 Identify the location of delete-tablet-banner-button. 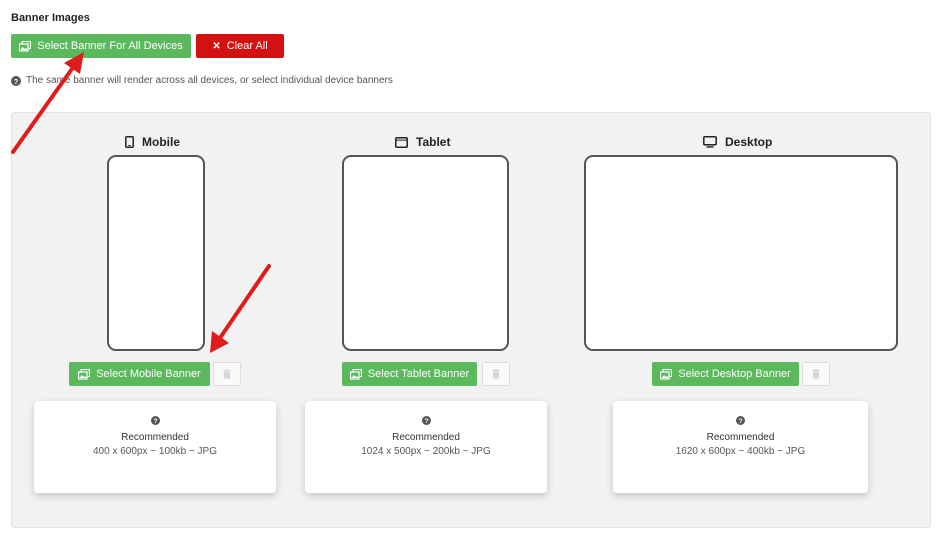
(496, 374).